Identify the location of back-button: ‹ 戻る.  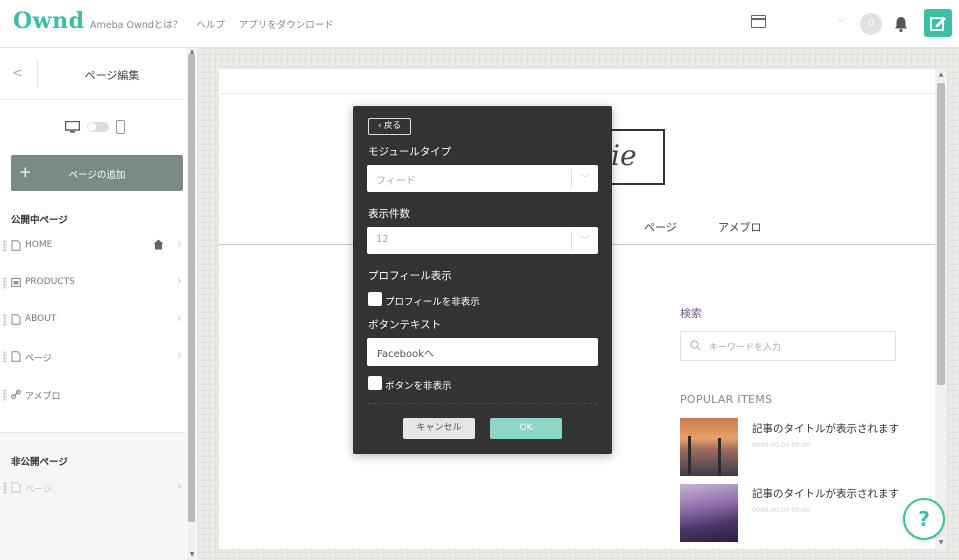
(389, 126).